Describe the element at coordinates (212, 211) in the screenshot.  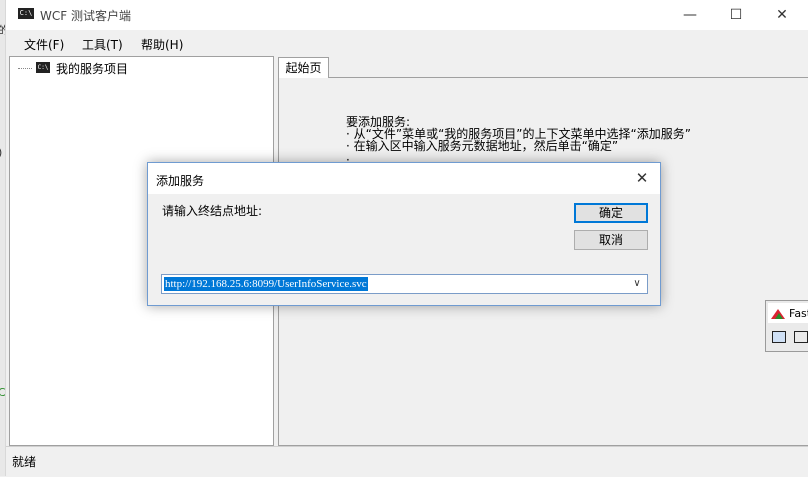
I see `endpoint-prompt-label: 请输入终结点地址:` at that location.